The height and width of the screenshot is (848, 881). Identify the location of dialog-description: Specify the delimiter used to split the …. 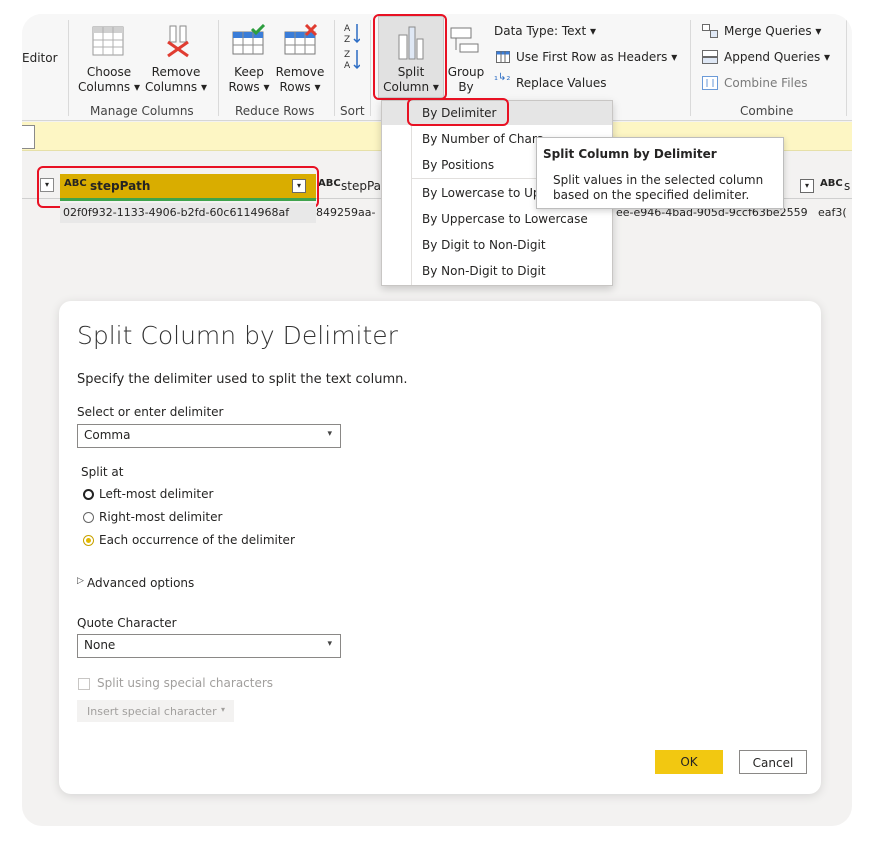
(242, 379).